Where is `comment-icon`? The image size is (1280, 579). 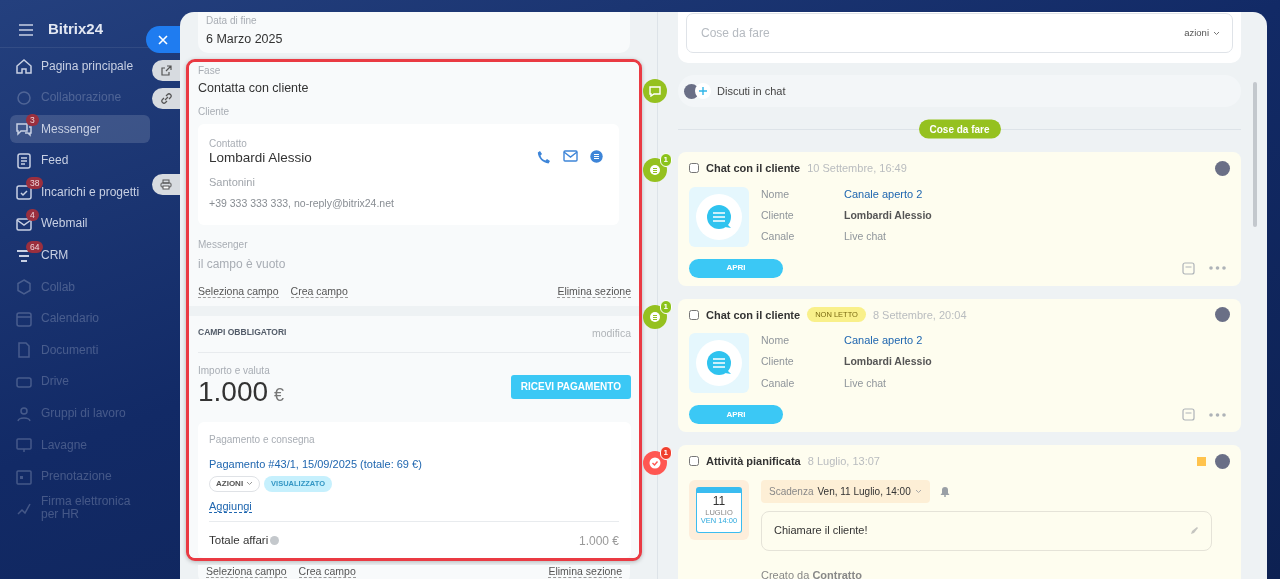 comment-icon is located at coordinates (655, 91).